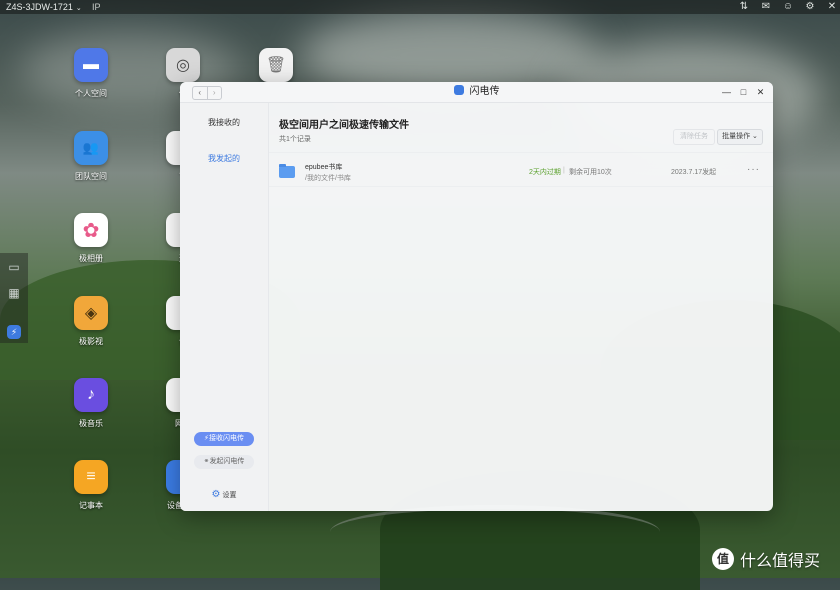 This screenshot has width=840, height=590. Describe the element at coordinates (91, 423) in the screenshot. I see `desktop-icon-label: 极音乐` at that location.